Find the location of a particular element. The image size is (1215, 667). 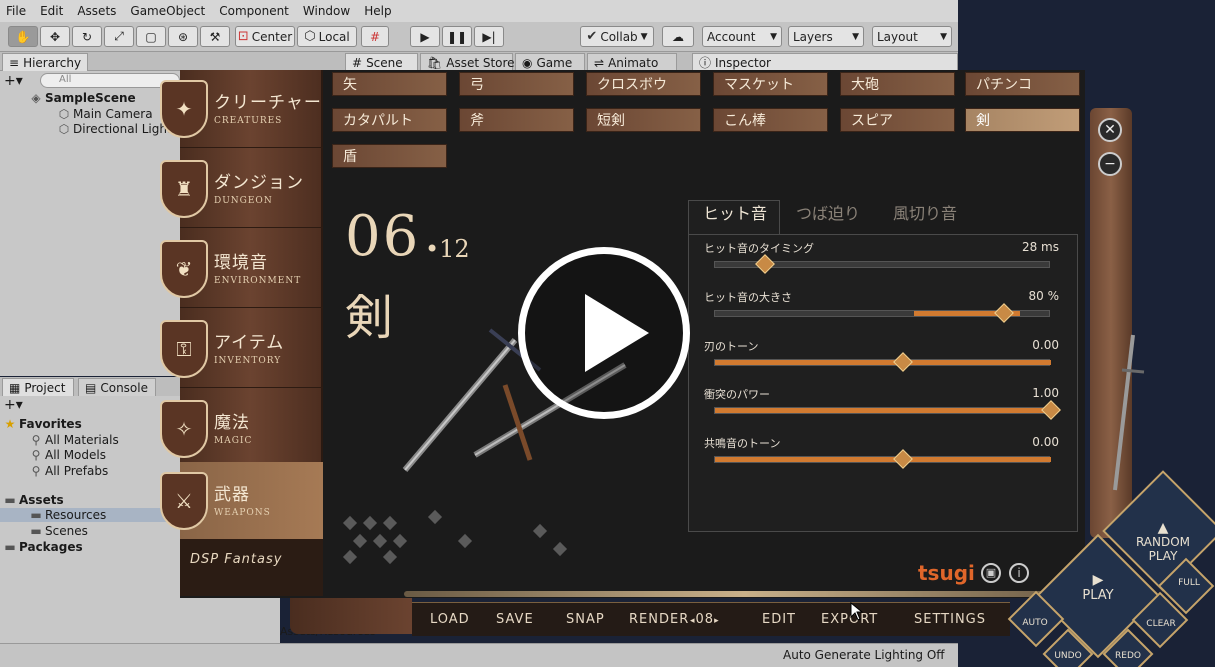

folder-icon: ▦ is located at coordinates (15, 387).